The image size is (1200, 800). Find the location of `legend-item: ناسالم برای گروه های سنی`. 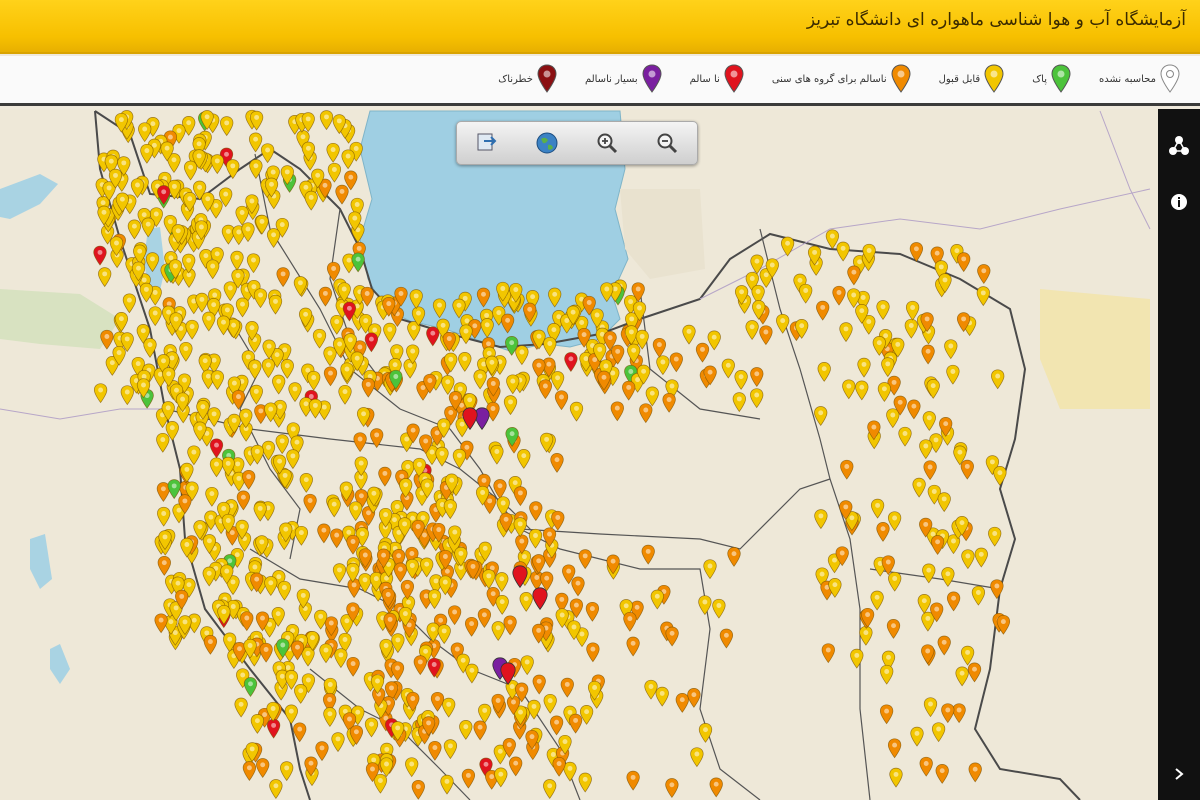

legend-item: ناسالم برای گروه های سنی is located at coordinates (841, 79).